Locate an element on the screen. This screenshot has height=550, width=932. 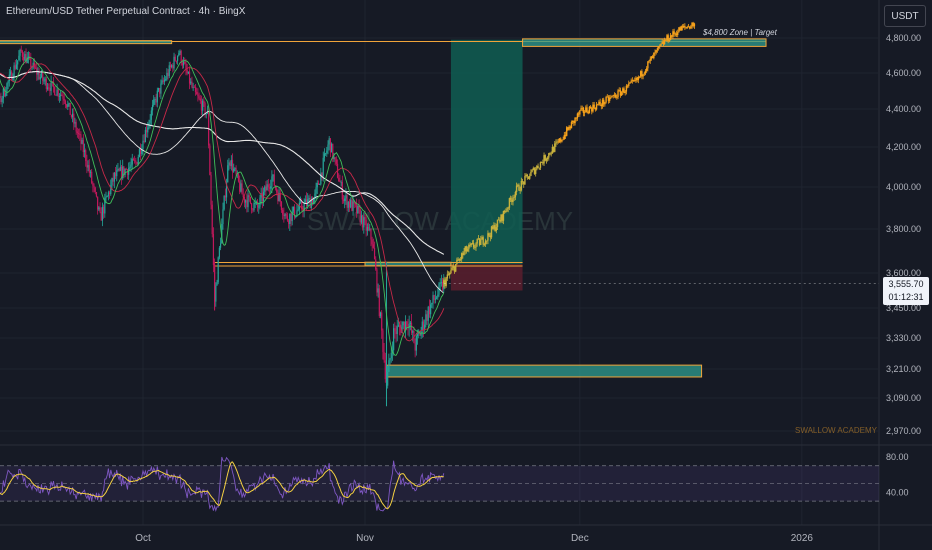
target-label: $4,800 Zone | Target is located at coordinates (740, 32).